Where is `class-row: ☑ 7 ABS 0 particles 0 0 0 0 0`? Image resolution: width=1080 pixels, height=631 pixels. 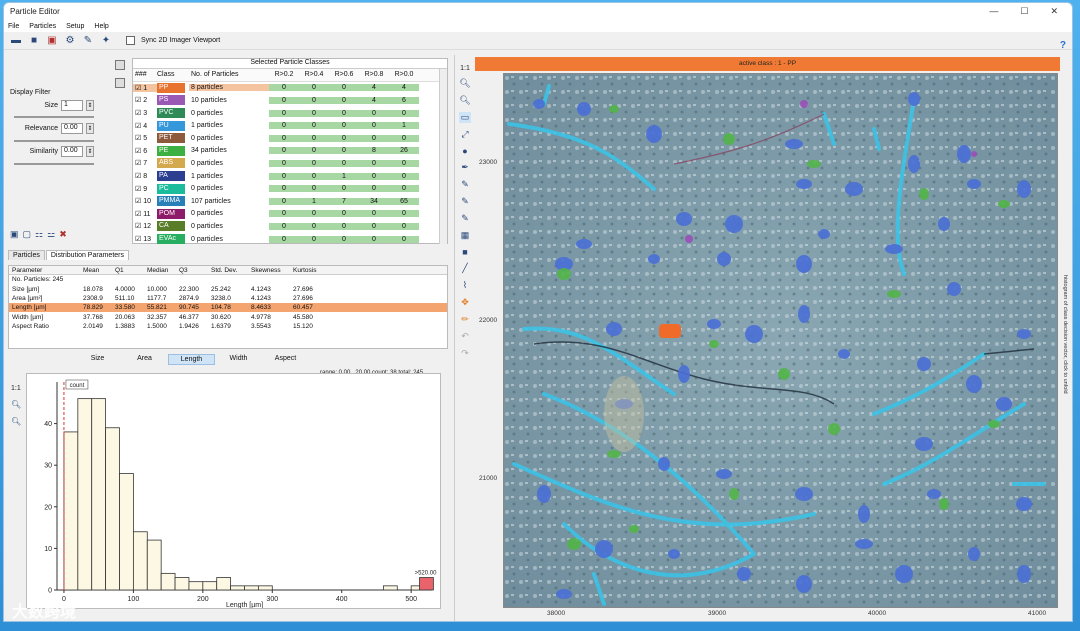 class-row: ☑ 7 ABS 0 particles 0 0 0 0 0 is located at coordinates (290, 163).